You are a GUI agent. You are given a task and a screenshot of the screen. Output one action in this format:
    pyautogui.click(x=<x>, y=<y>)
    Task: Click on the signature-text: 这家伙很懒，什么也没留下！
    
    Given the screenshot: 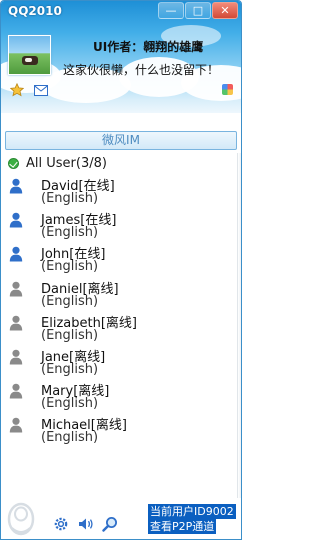 What is the action you would take?
    pyautogui.click(x=141, y=69)
    